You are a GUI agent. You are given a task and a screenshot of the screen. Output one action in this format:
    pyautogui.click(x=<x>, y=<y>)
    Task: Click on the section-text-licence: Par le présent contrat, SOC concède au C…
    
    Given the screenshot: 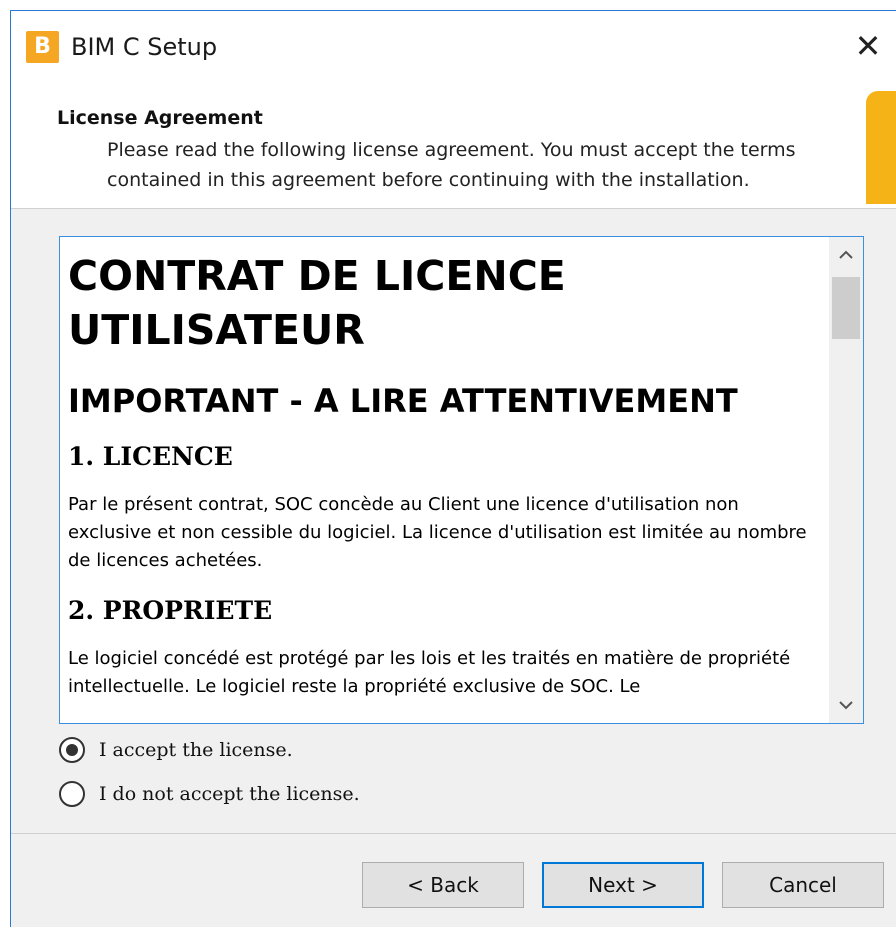 What is the action you would take?
    pyautogui.click(x=437, y=532)
    